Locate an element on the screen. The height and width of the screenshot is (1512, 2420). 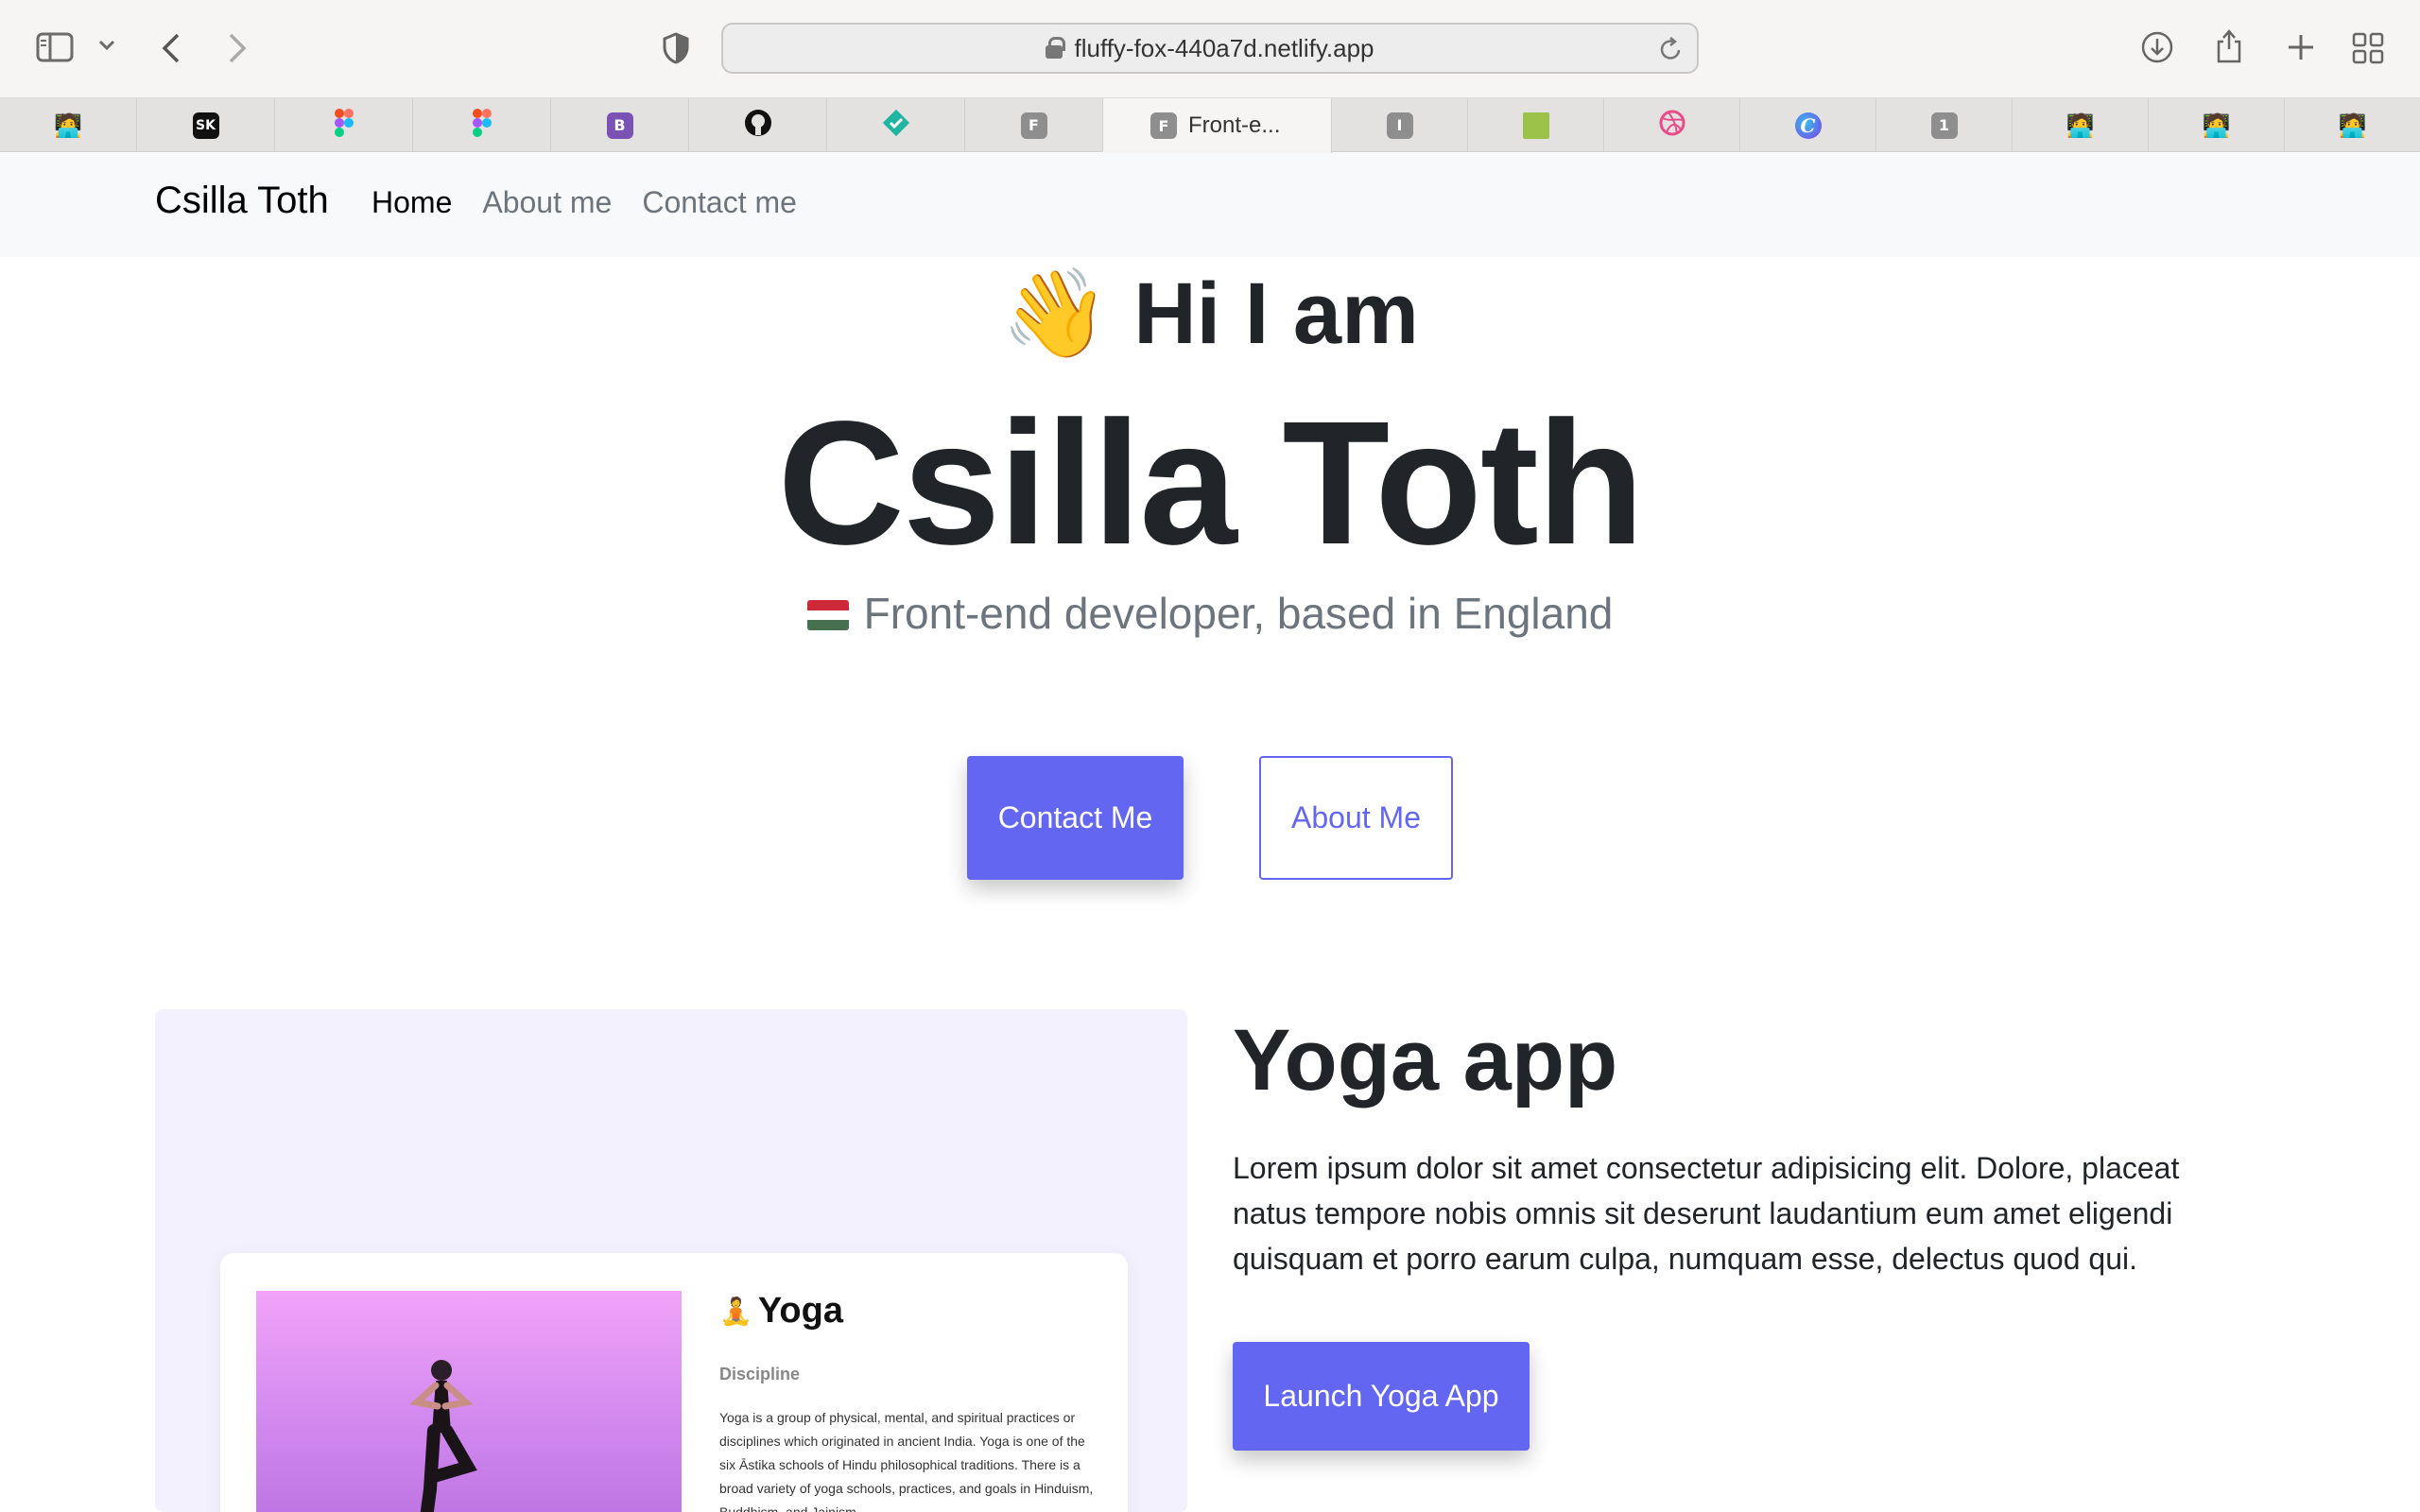
tab-5: B is located at coordinates (620, 125).